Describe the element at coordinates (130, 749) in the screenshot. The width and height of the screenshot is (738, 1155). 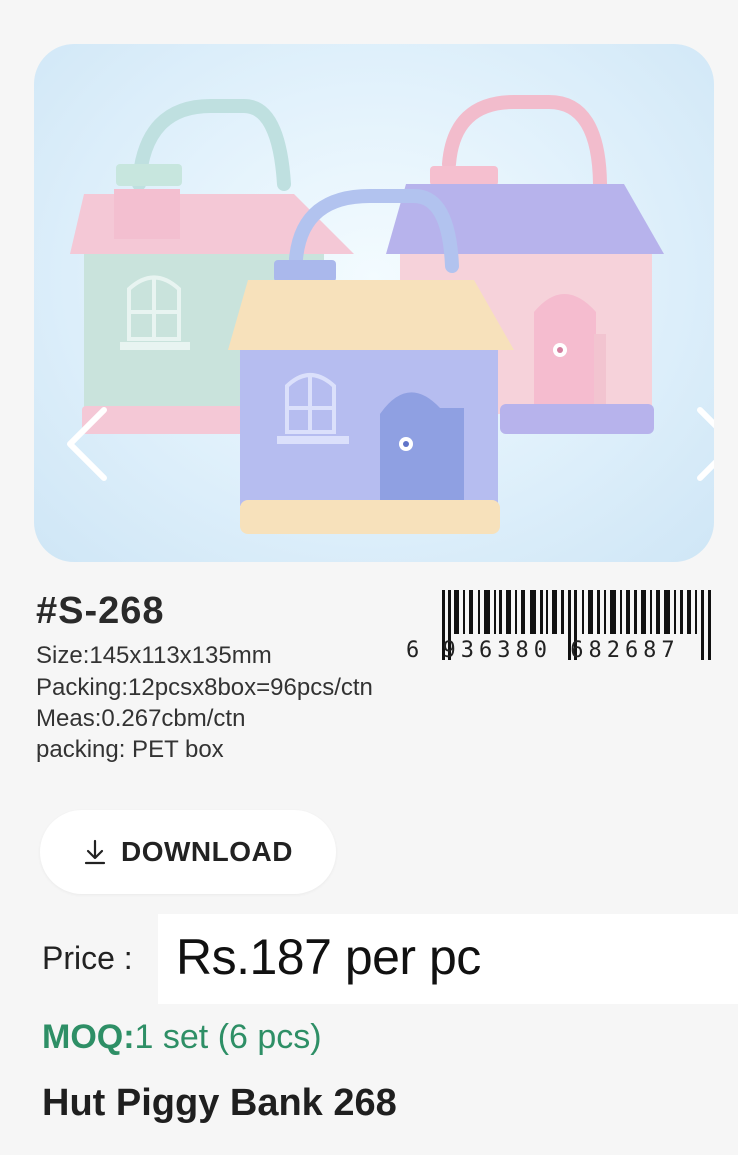
I see `spec-box-type: packing: PET box` at that location.